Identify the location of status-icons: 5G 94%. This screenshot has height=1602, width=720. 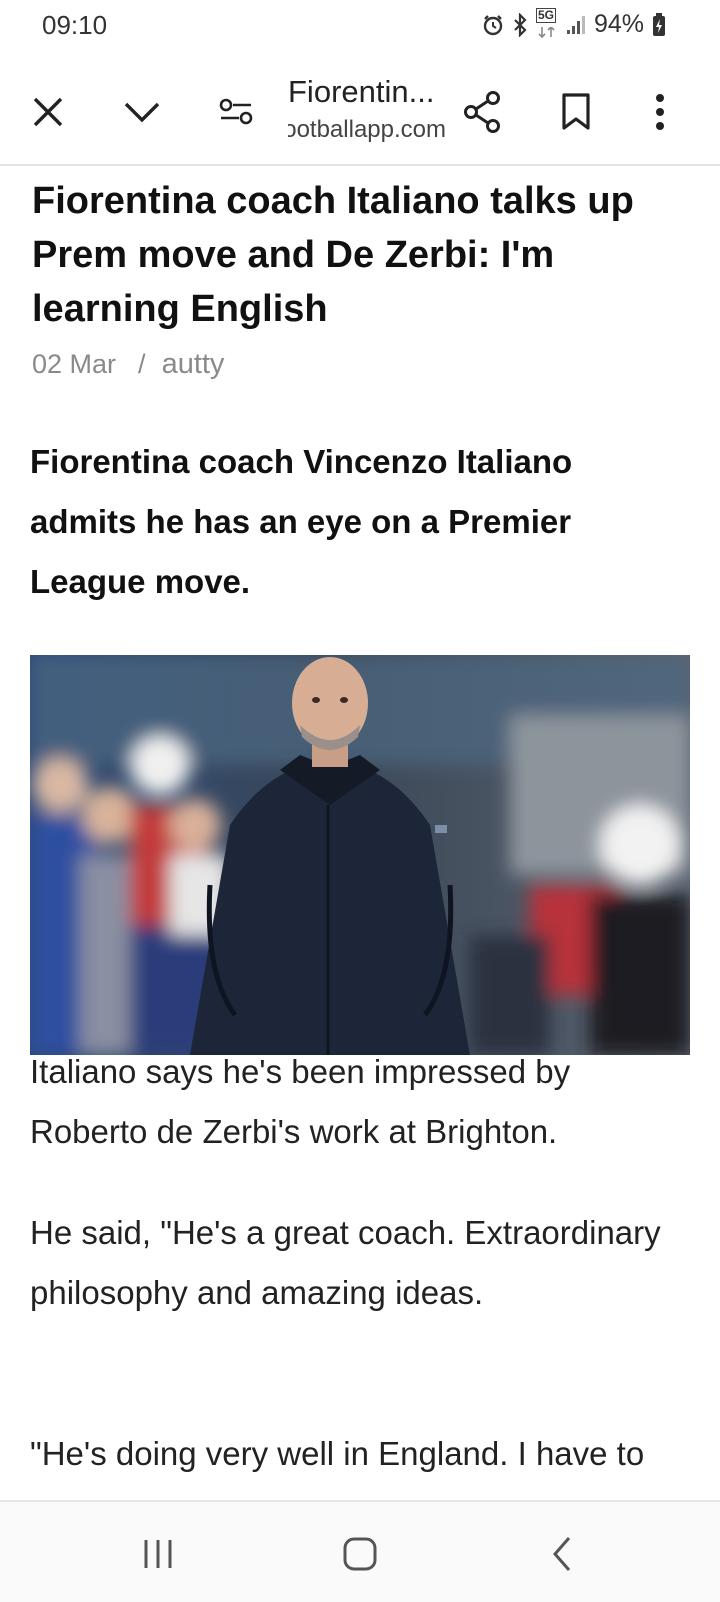
(574, 23).